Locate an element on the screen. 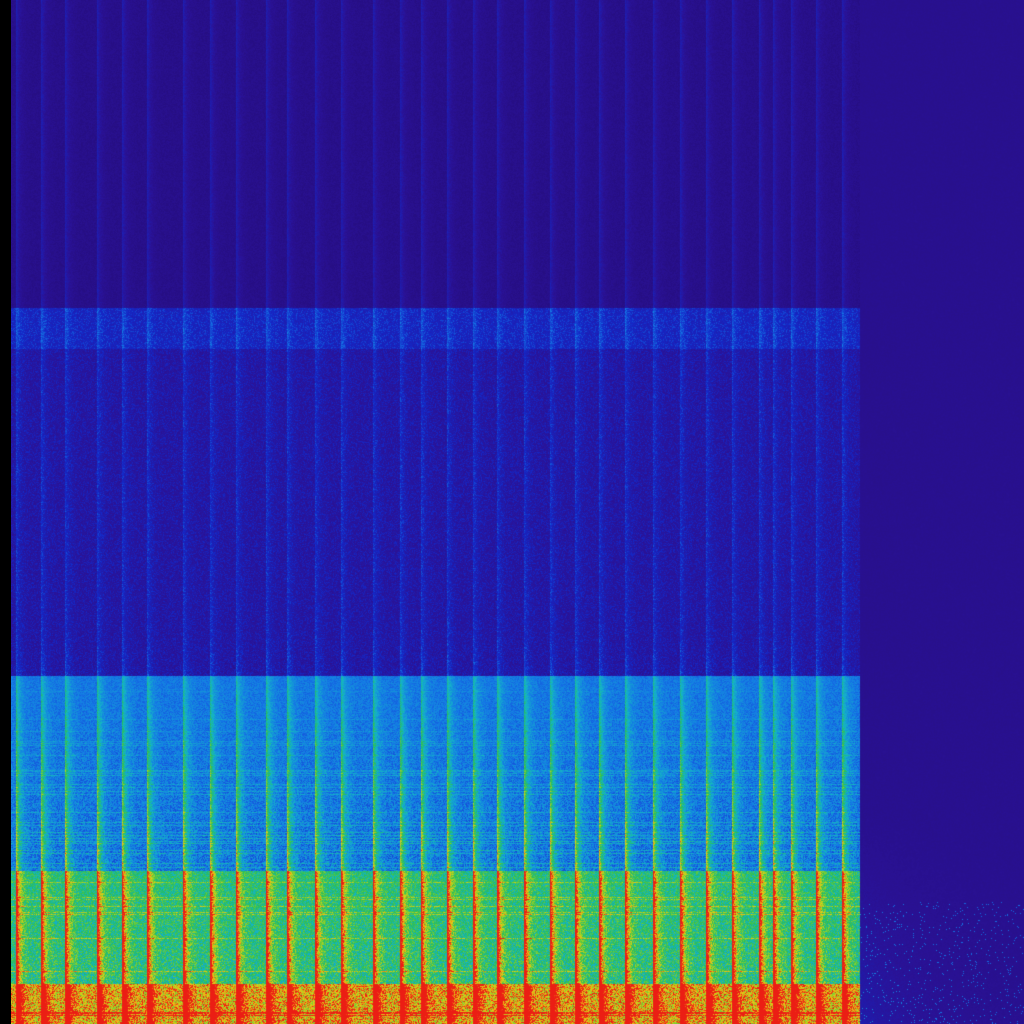 The image size is (1024, 1024). axis-gutter is located at coordinates (5, 512).